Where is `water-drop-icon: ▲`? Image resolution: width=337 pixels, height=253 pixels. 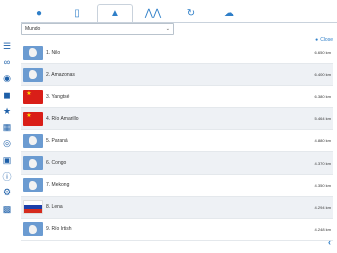 water-drop-icon: ▲ is located at coordinates (115, 13).